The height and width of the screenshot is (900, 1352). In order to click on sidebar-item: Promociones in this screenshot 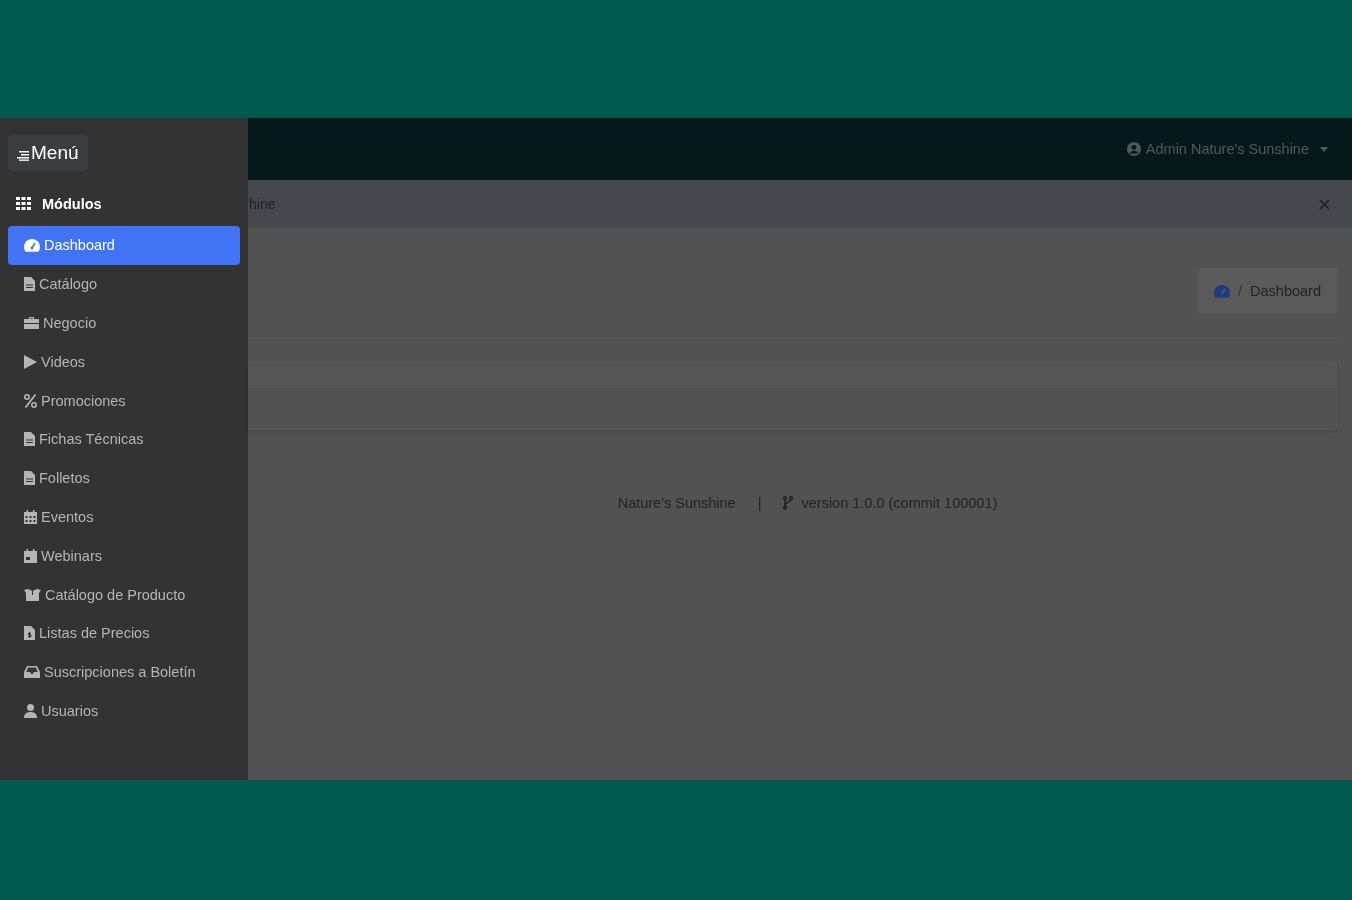, I will do `click(124, 400)`.